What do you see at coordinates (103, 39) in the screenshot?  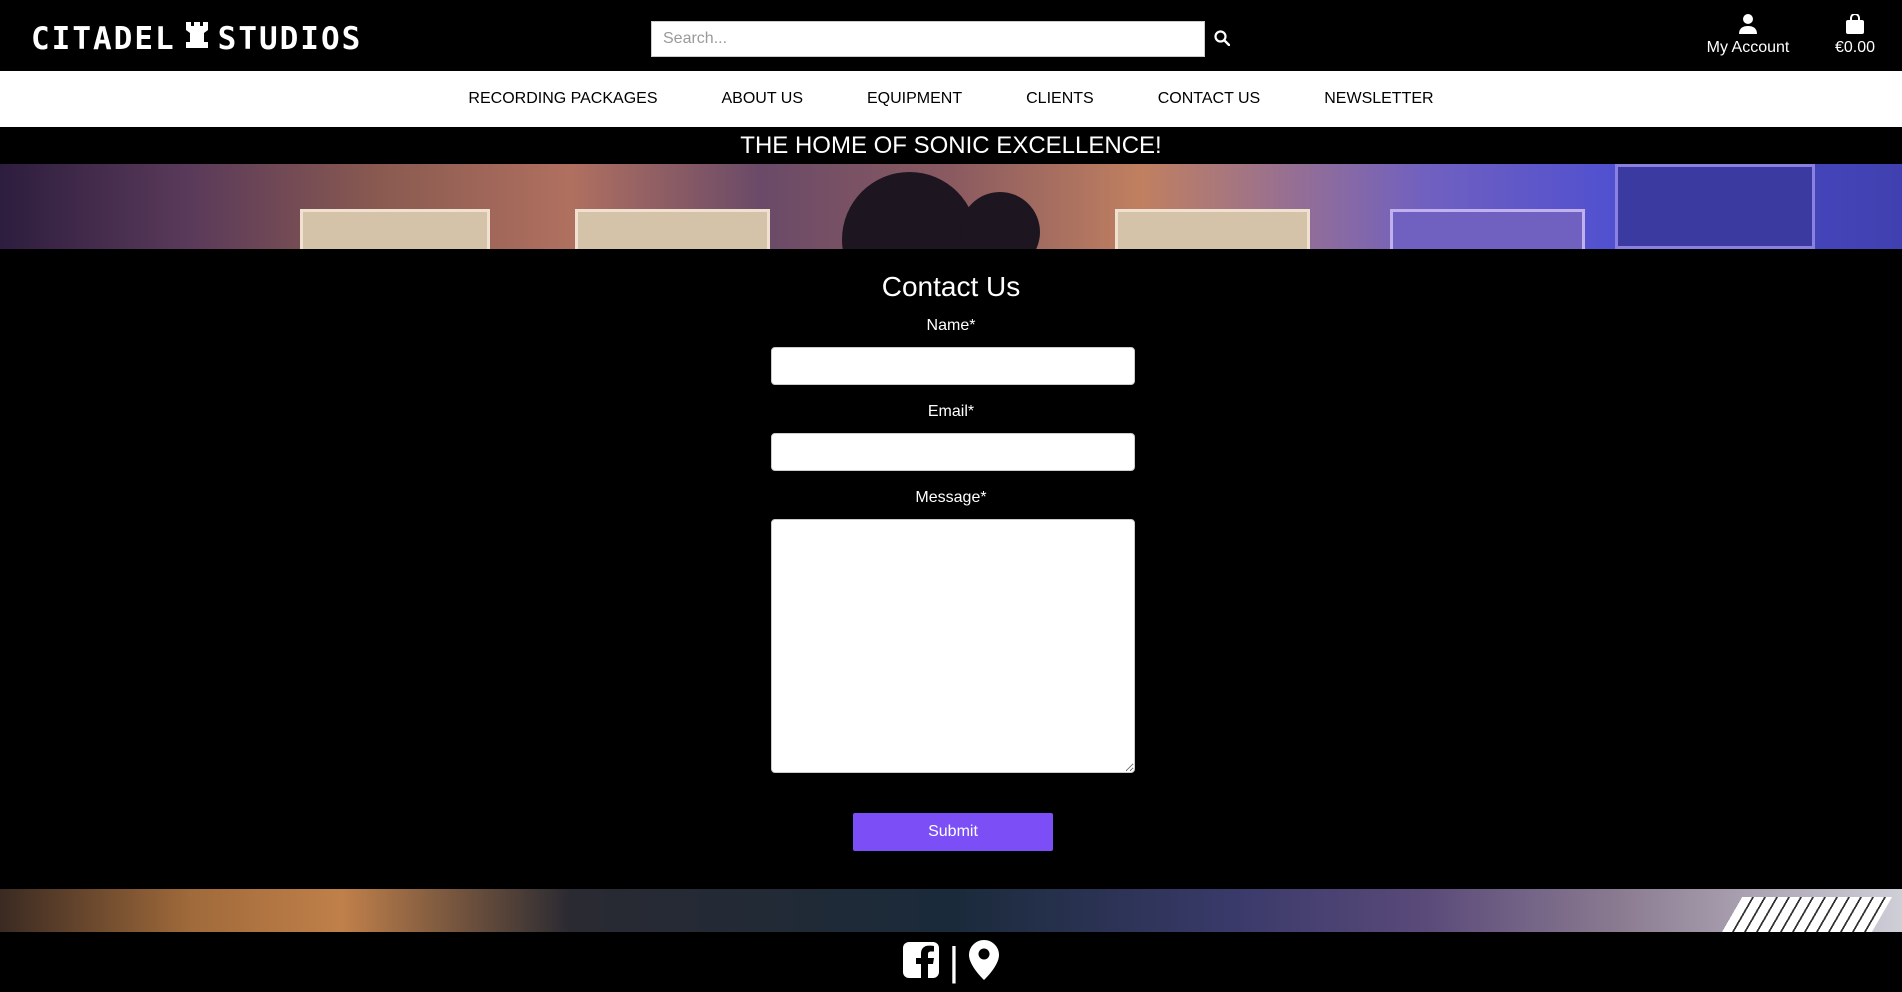 I see `logo-text-left: CITADEL` at bounding box center [103, 39].